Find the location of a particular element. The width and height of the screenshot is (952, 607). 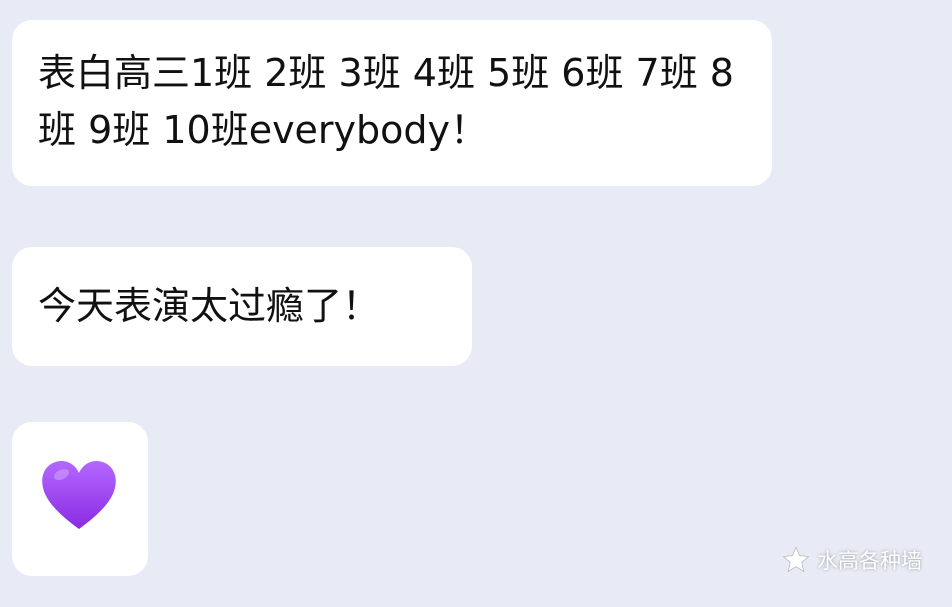

watermark: 水高各种墙 is located at coordinates (851, 560).